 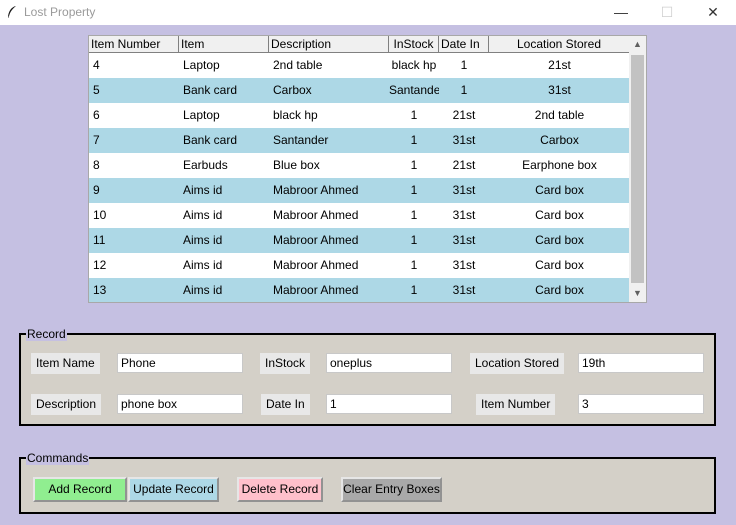 I want to click on table-row: 13 Aims id Mabroor Ahmed 1 31st Card box, so click(x=359, y=290).